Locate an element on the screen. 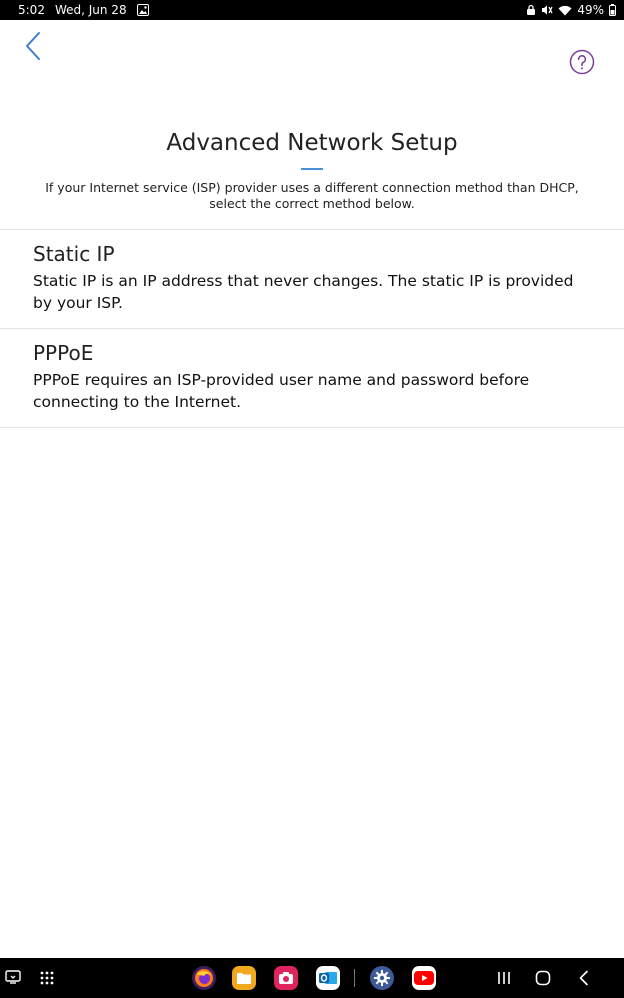  battery-icon is located at coordinates (612, 10).